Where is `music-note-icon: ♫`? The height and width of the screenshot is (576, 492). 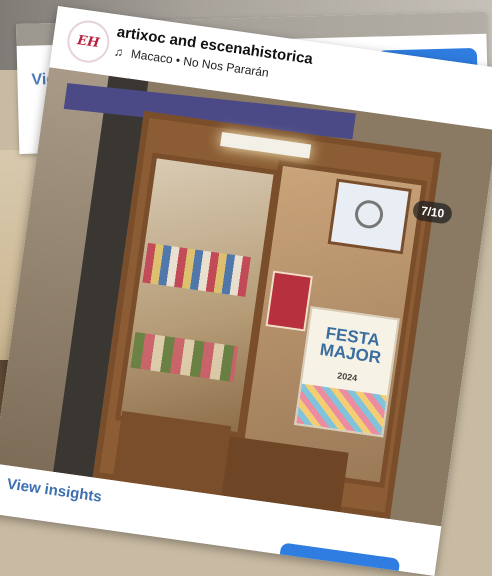
music-note-icon: ♫ is located at coordinates (119, 52).